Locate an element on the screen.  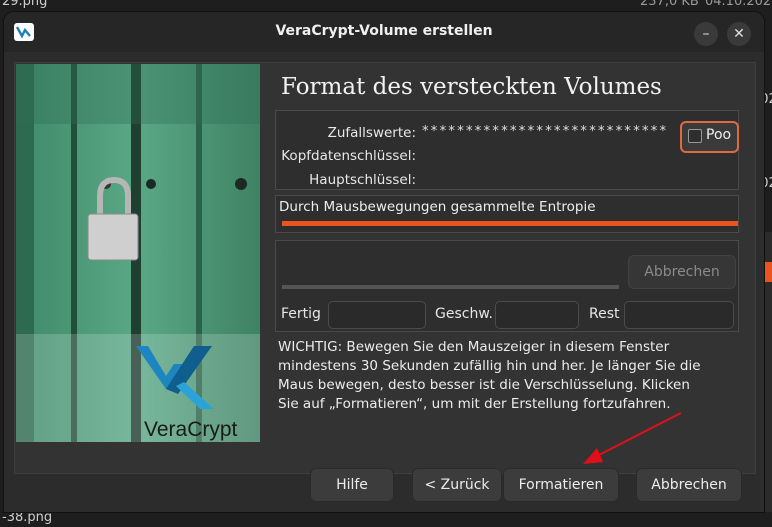
remaining-field is located at coordinates (679, 315).